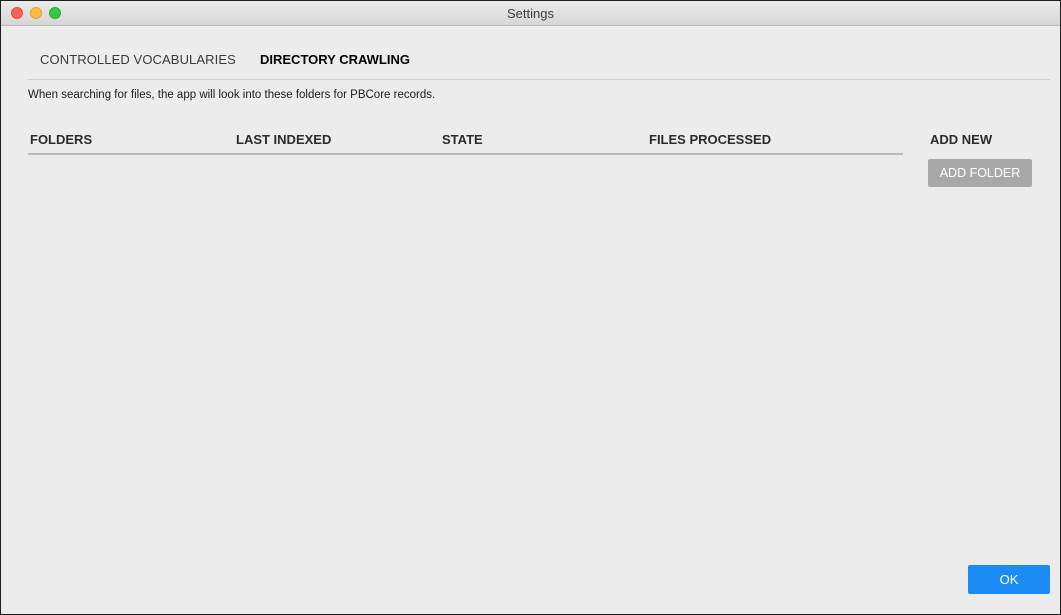  I want to click on table-header-divider, so click(465, 154).